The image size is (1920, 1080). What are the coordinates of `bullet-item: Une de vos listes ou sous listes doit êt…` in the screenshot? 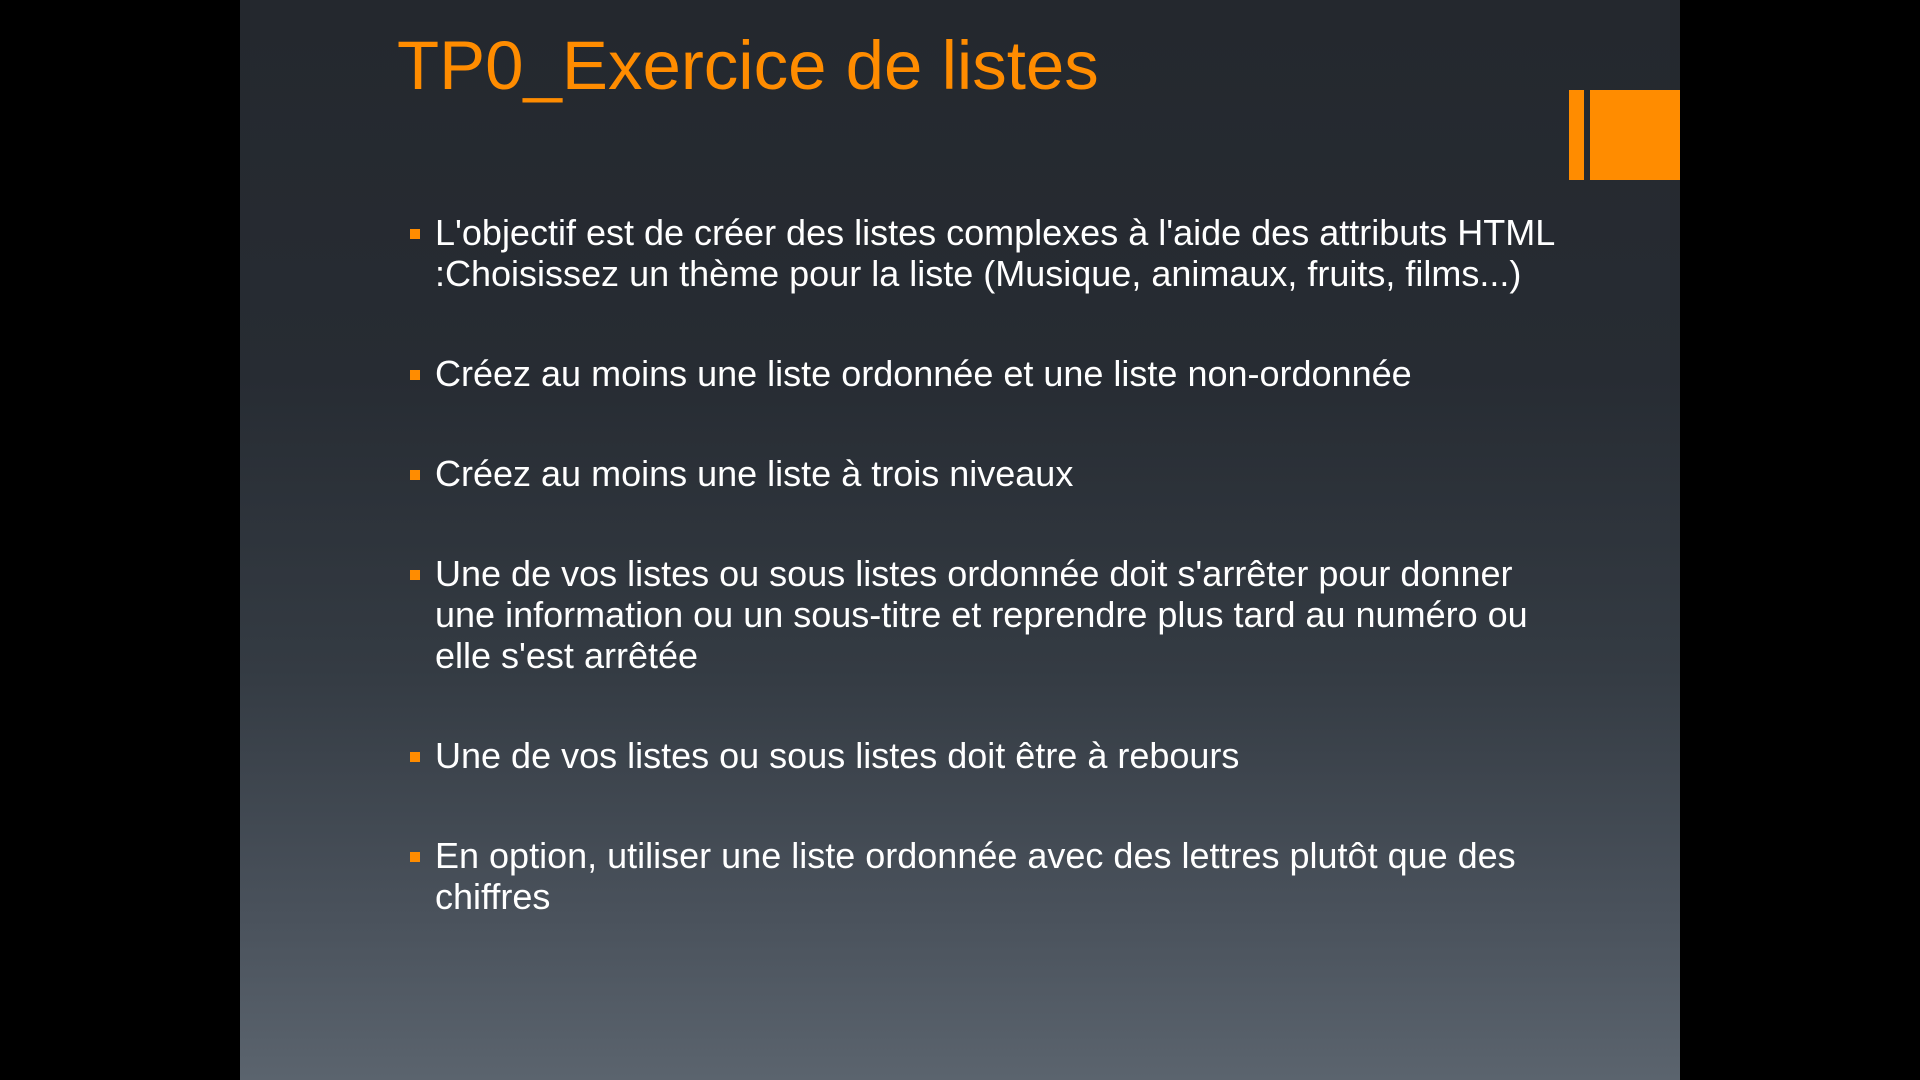 It's located at (988, 755).